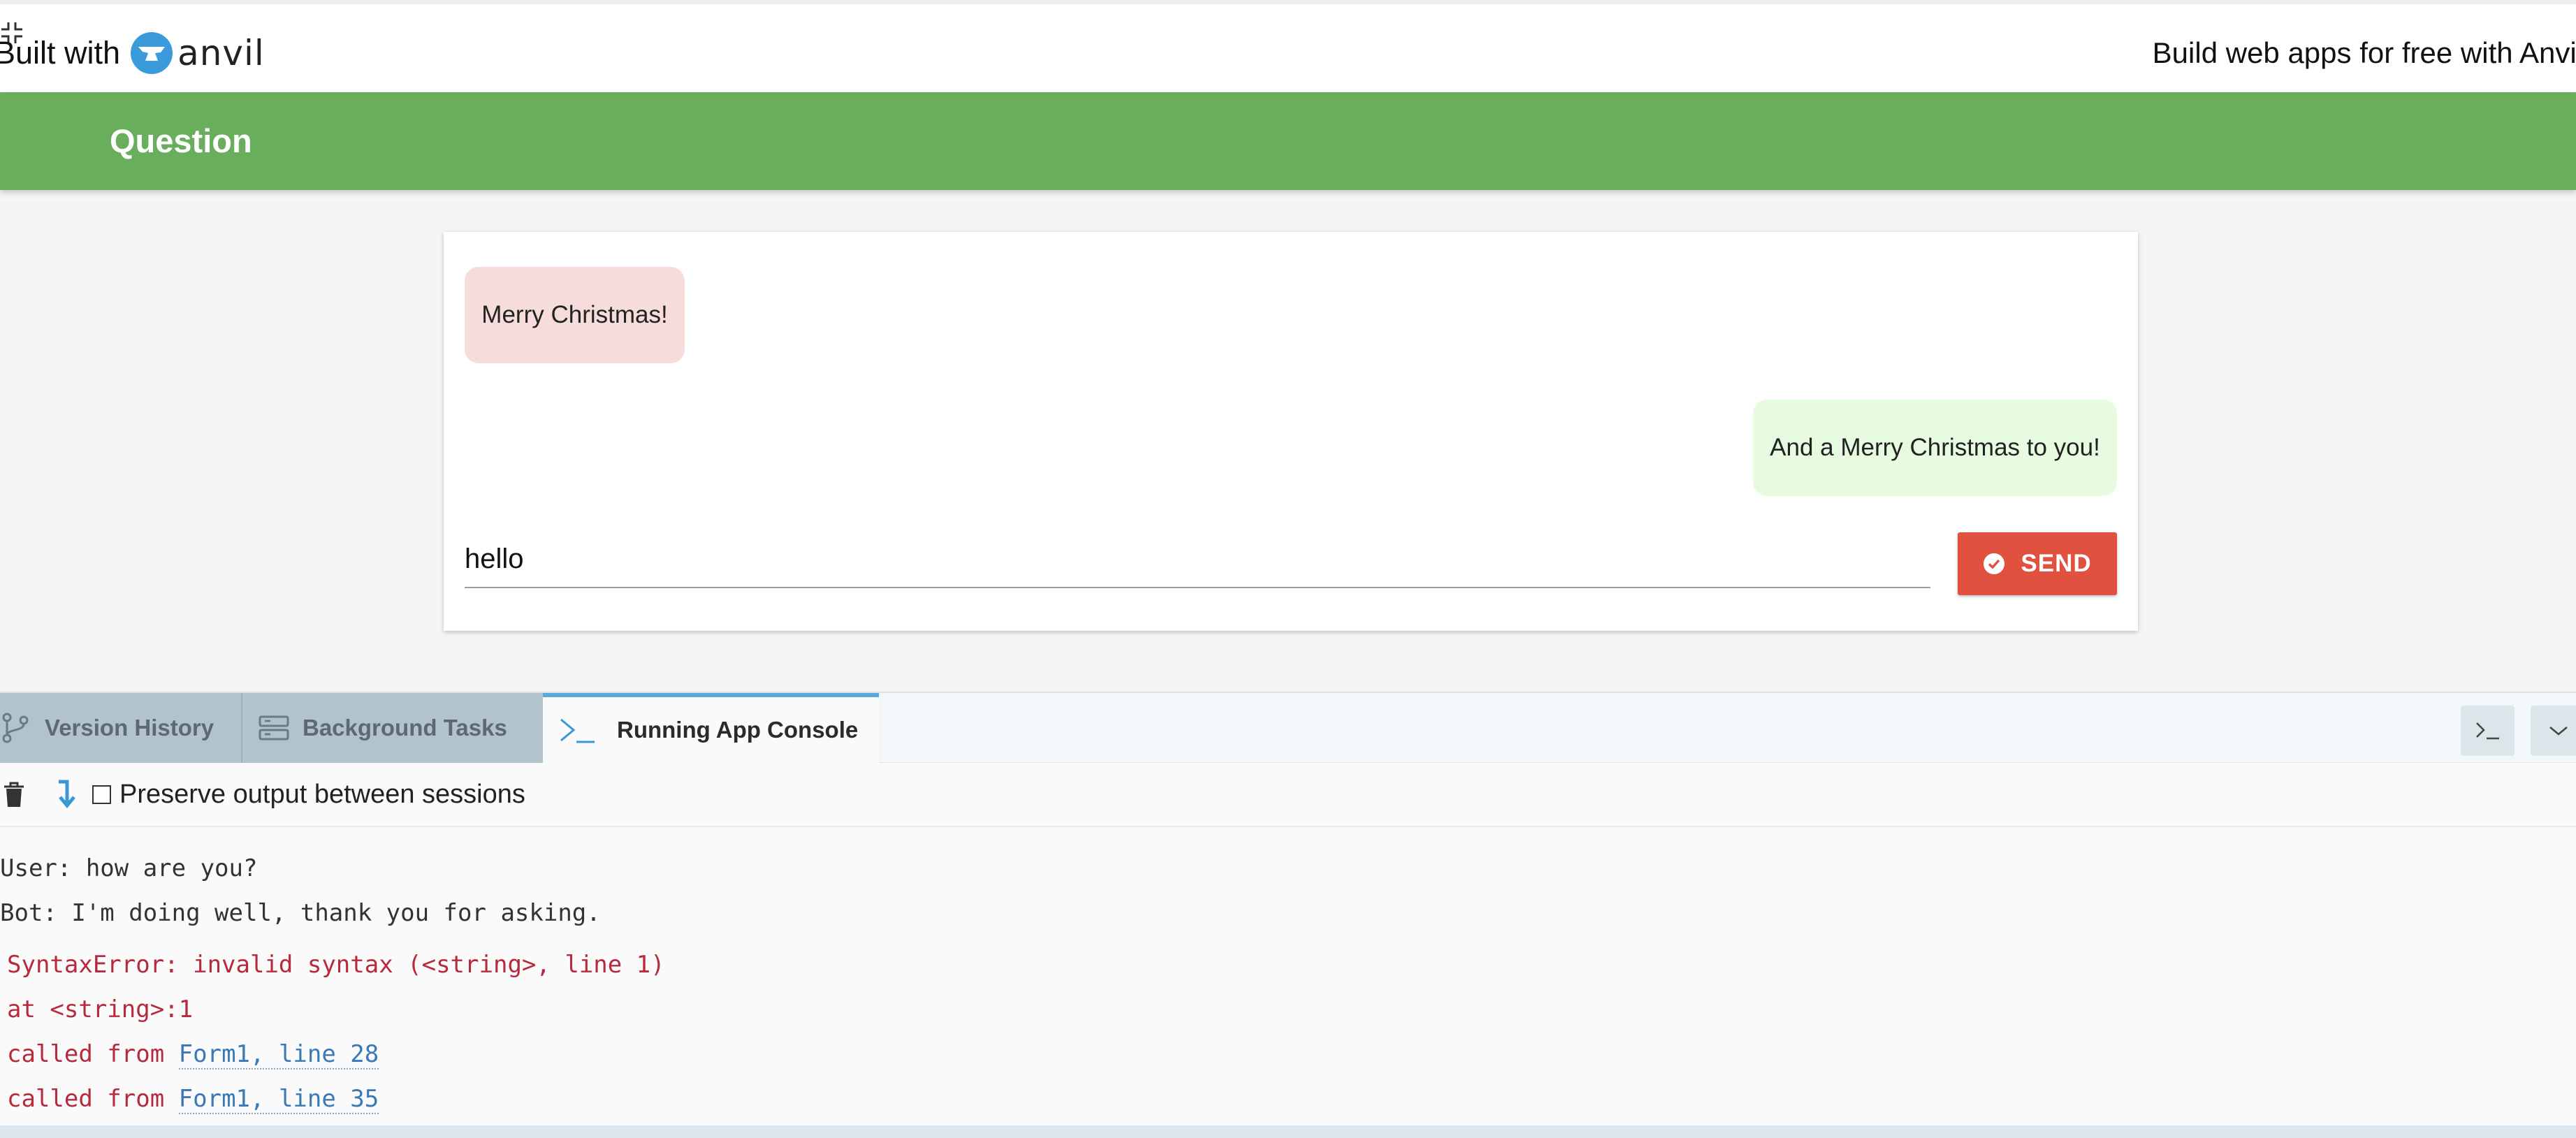 This screenshot has height=1138, width=2576. Describe the element at coordinates (405, 728) in the screenshot. I see `tab-label: Background Tasks` at that location.